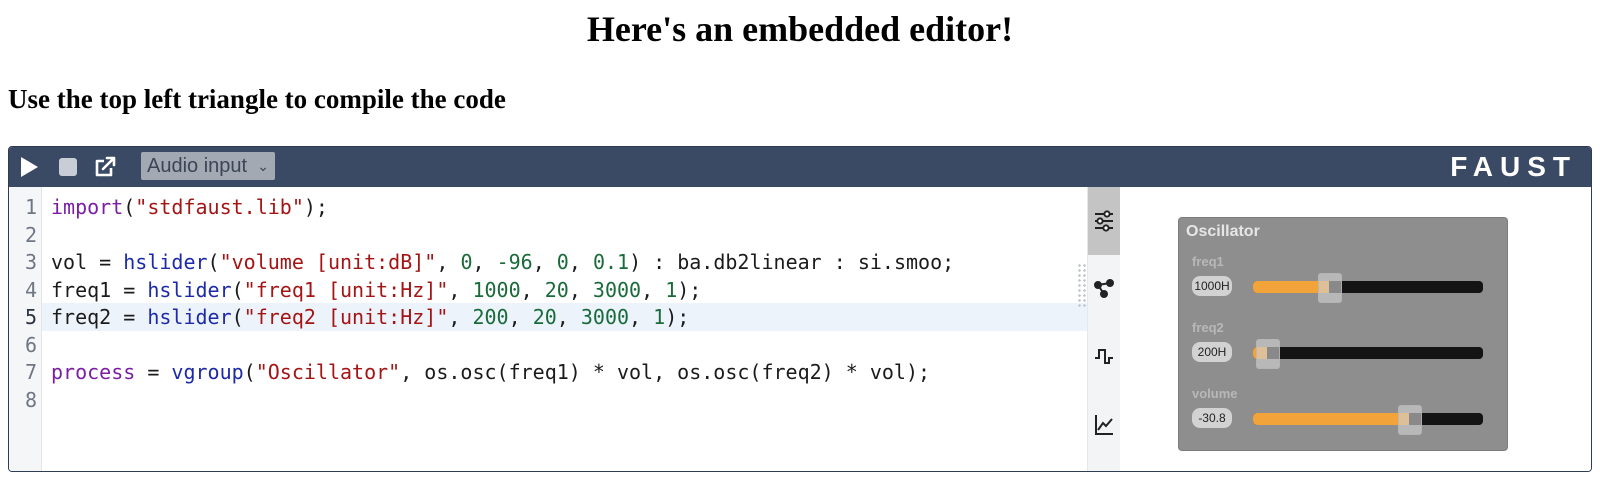 This screenshot has height=477, width=1600. I want to click on stop-icon, so click(68, 167).